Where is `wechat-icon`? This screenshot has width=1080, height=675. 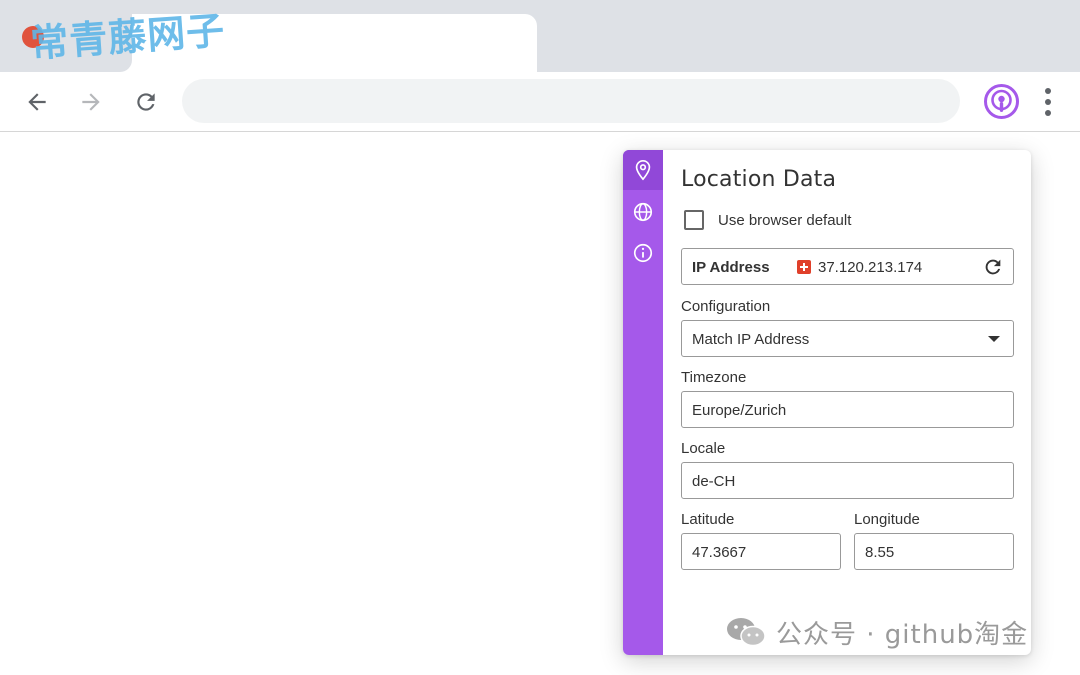 wechat-icon is located at coordinates (746, 632).